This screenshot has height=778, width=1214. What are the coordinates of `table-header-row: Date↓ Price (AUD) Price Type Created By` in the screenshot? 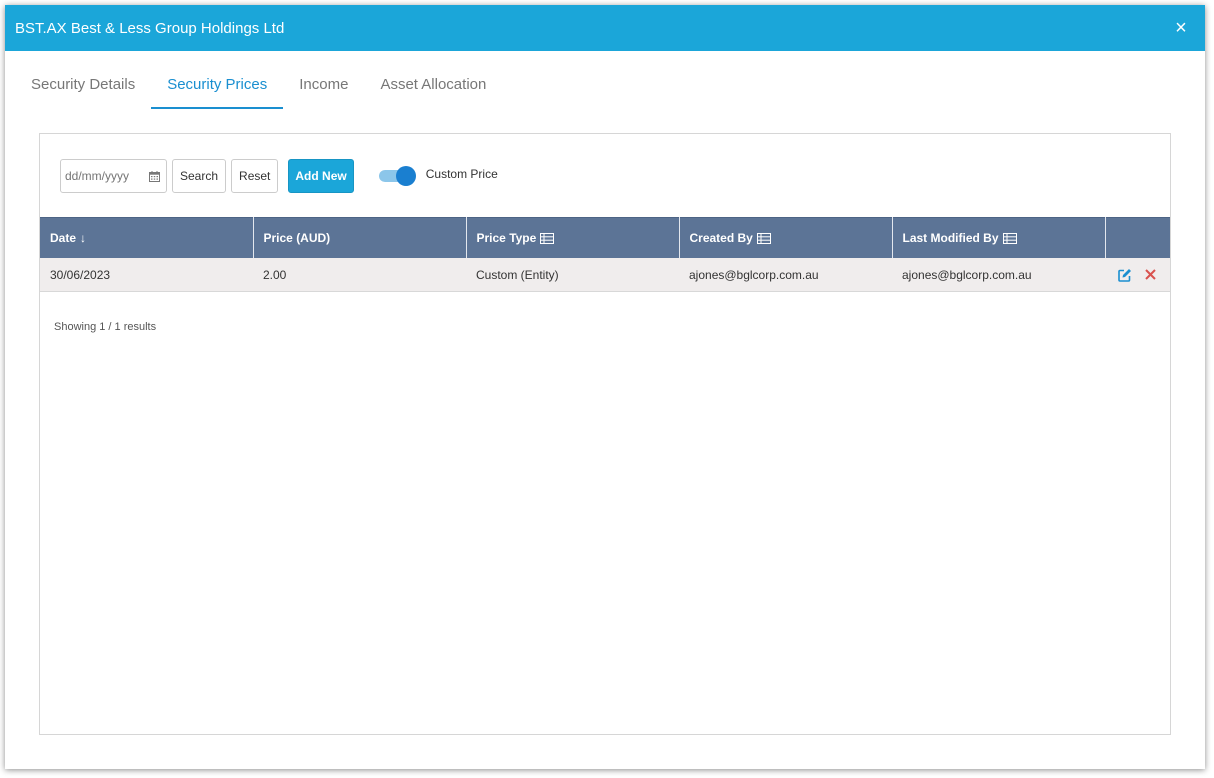 It's located at (605, 237).